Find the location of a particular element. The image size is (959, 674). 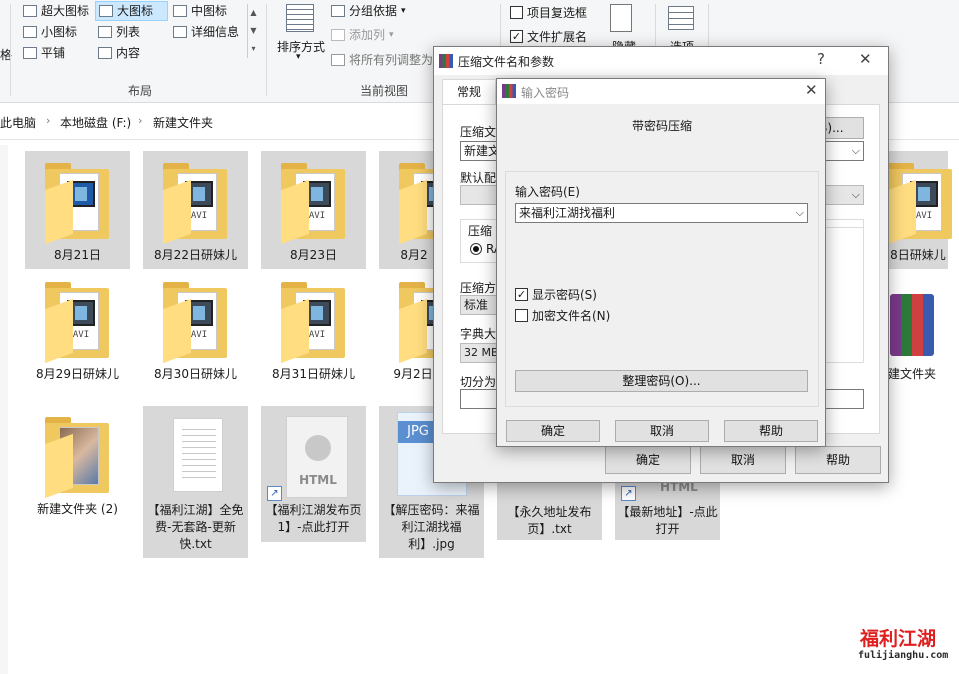

show-password-checkbox: ✓ 显示密码(S) is located at coordinates (556, 294).